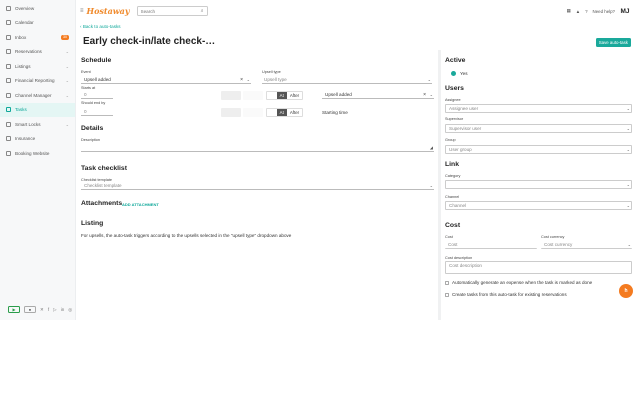 The height and width of the screenshot is (400, 640). What do you see at coordinates (37, 66) in the screenshot?
I see `sidebar-item-listings: Listings ⌄` at bounding box center [37, 66].